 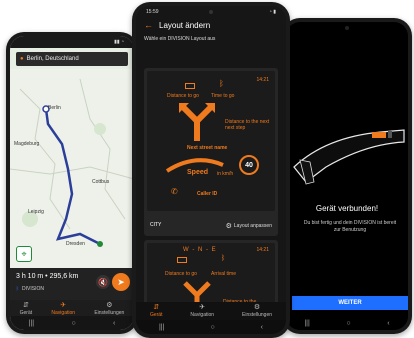 What do you see at coordinates (252, 226) in the screenshot?
I see `adjust-layout-label: Layout anpassen` at bounding box center [252, 226].